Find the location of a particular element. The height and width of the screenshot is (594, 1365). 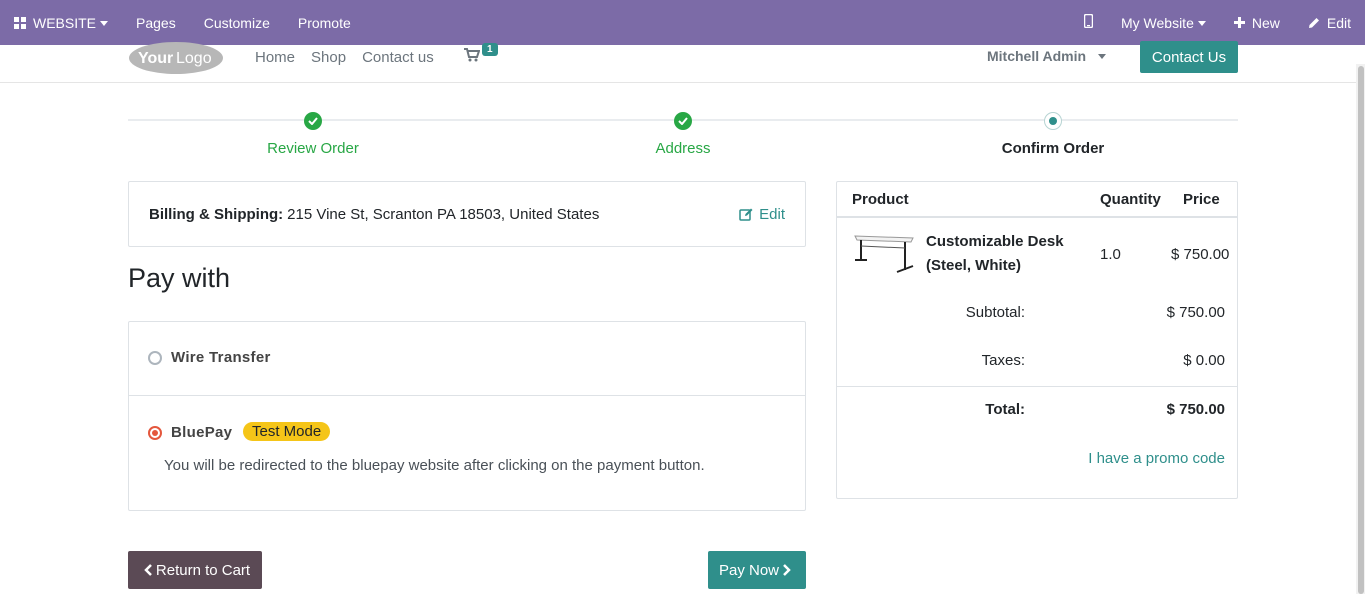

product-price: $ 750.00 is located at coordinates (1200, 254).